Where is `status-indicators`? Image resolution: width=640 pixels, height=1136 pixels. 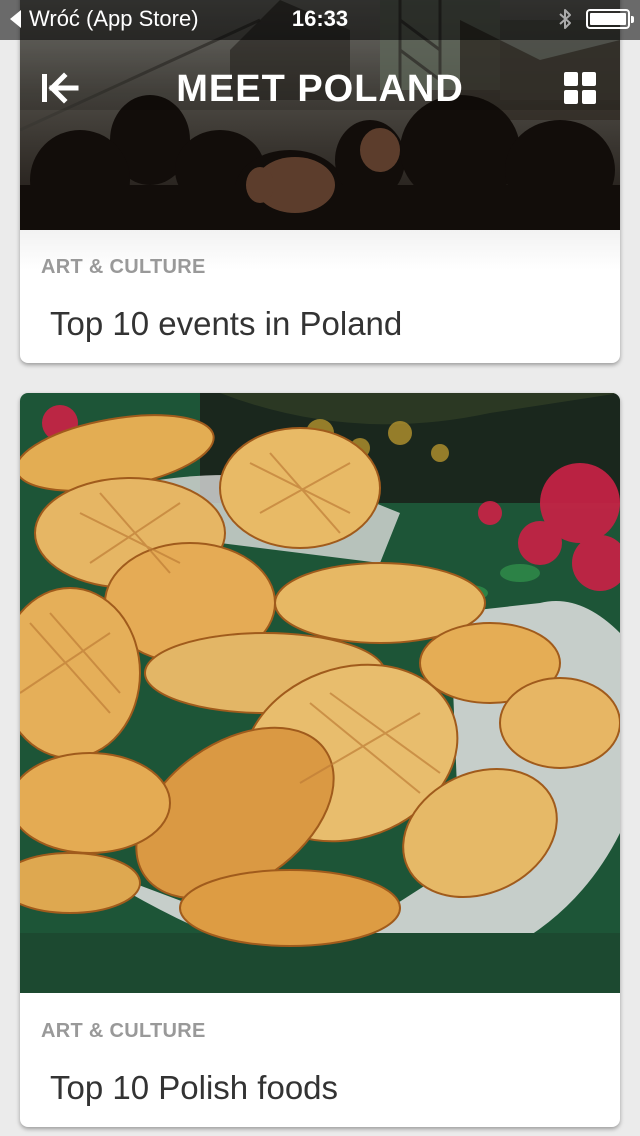 status-indicators is located at coordinates (596, 19).